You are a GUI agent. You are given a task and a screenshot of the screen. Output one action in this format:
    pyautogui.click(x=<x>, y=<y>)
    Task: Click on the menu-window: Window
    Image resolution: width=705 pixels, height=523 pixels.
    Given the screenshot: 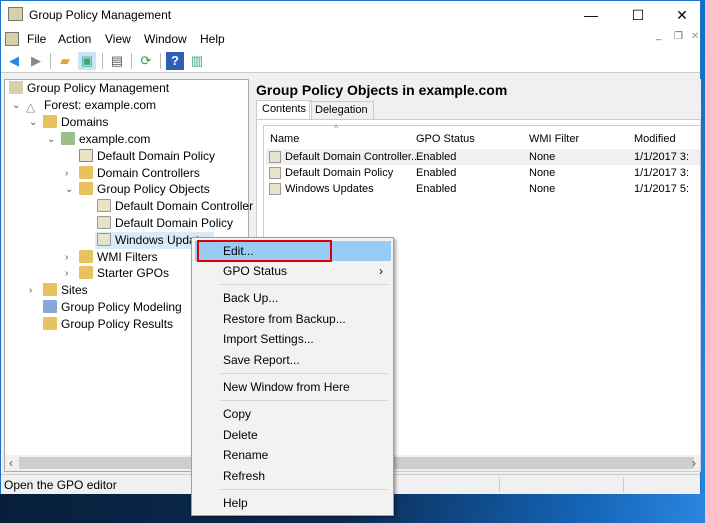 What is the action you would take?
    pyautogui.click(x=165, y=39)
    